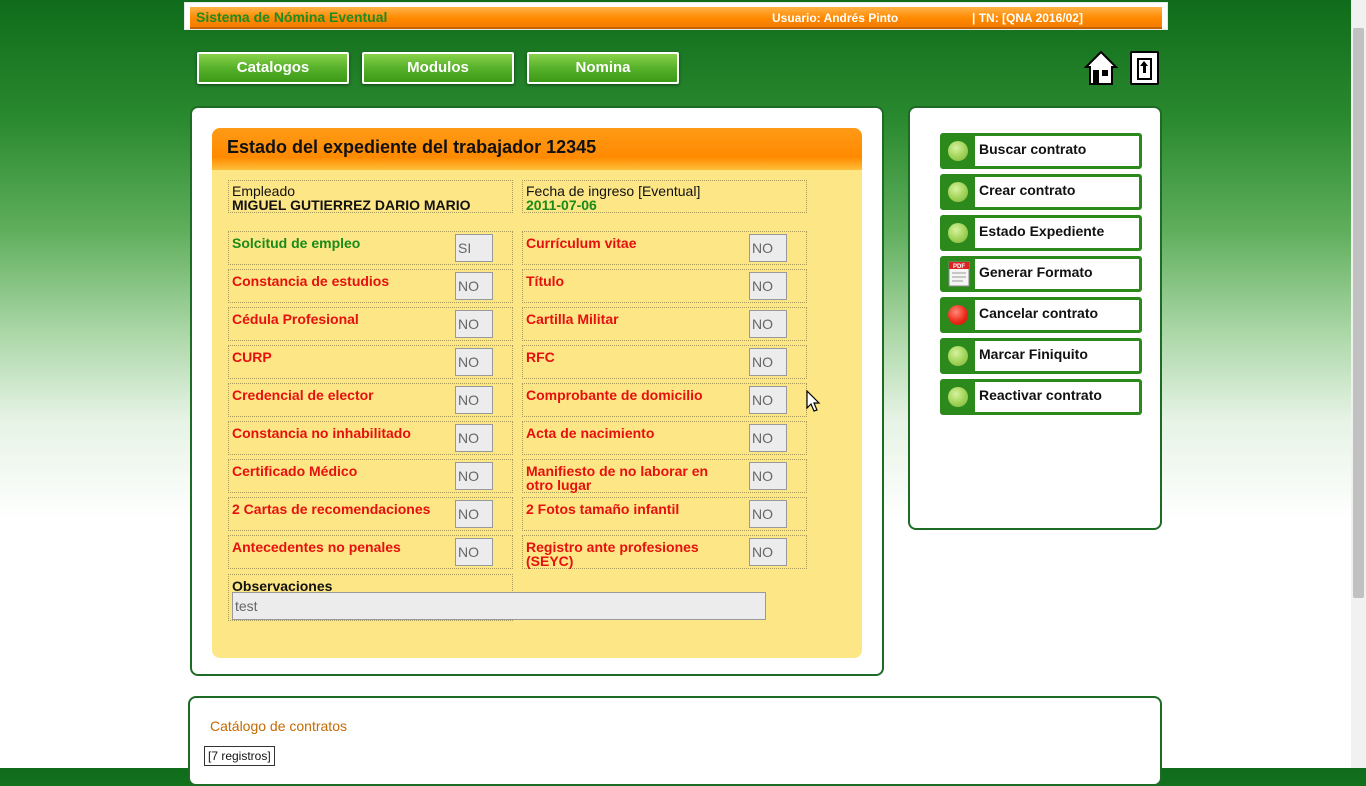  What do you see at coordinates (675, 741) in the screenshot?
I see `contracts-catalog-panel: Catálogo de contratos [7 registros]` at bounding box center [675, 741].